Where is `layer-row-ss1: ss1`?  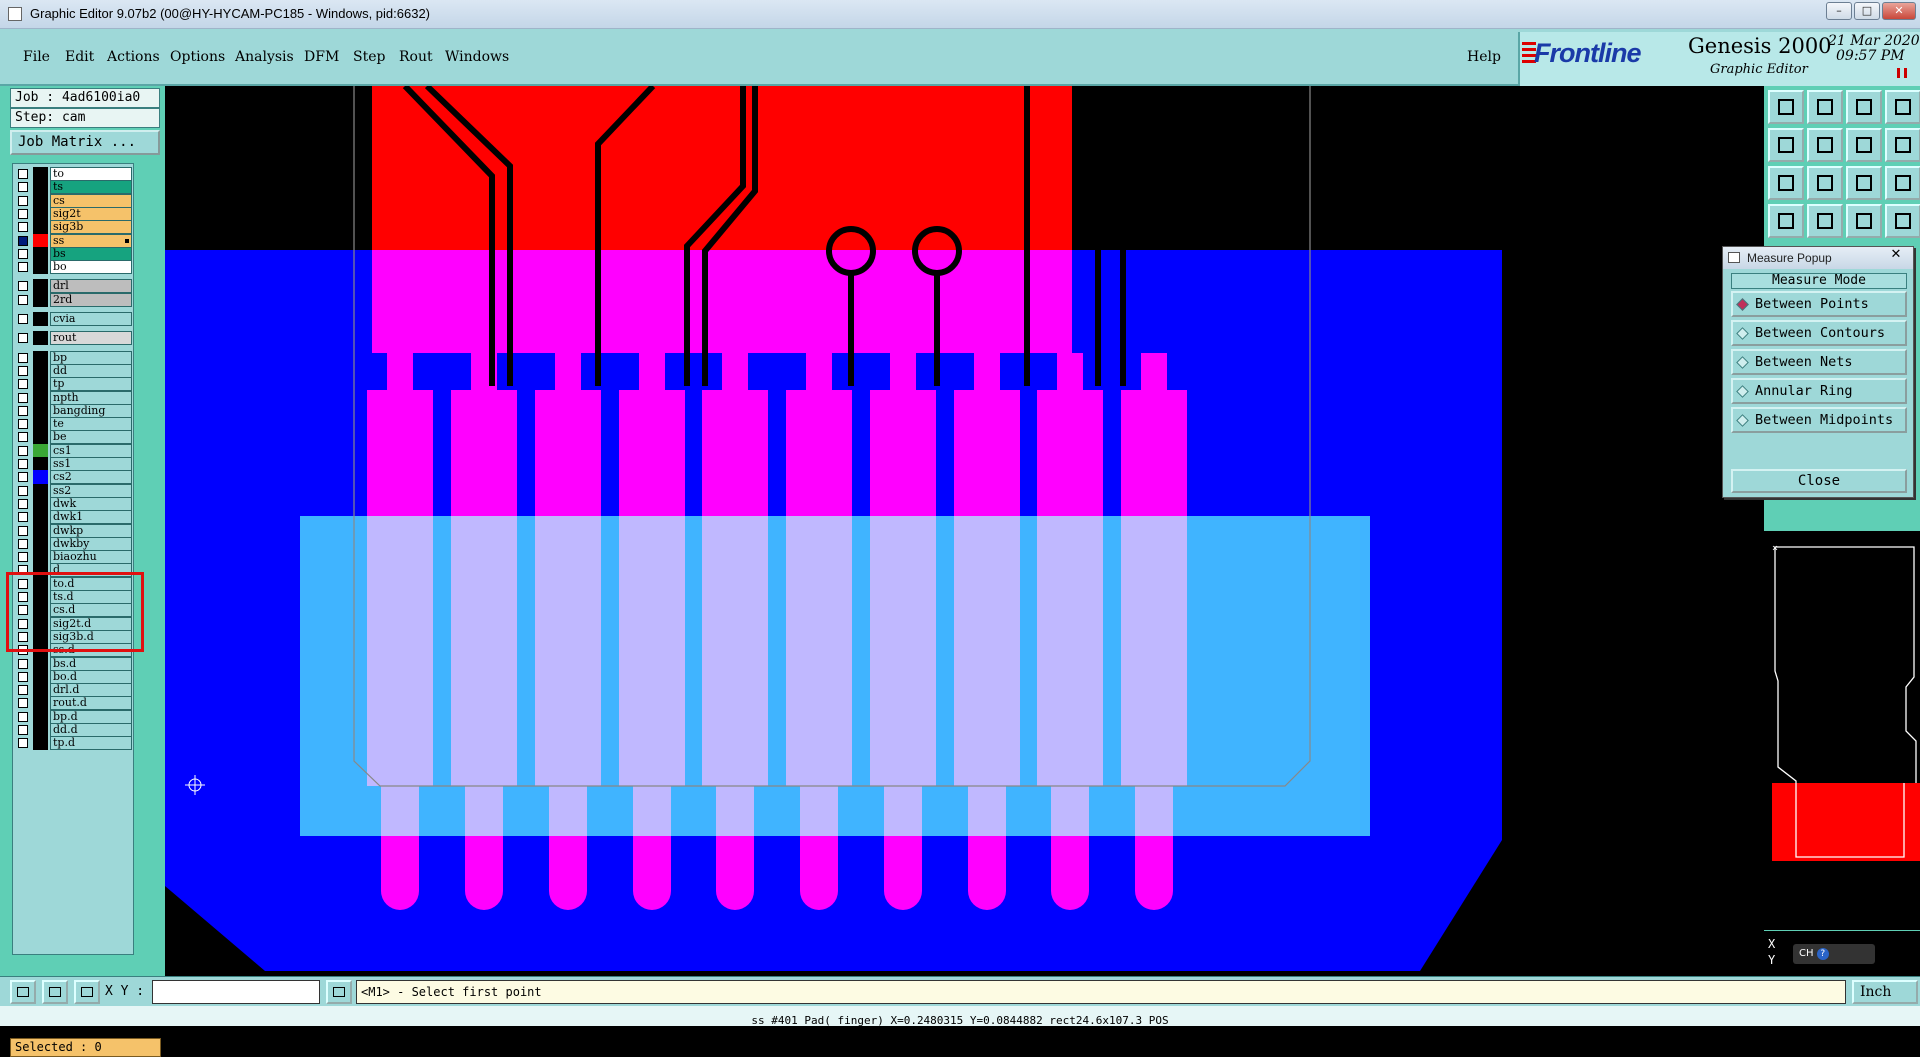 layer-row-ss1: ss1 is located at coordinates (74, 464).